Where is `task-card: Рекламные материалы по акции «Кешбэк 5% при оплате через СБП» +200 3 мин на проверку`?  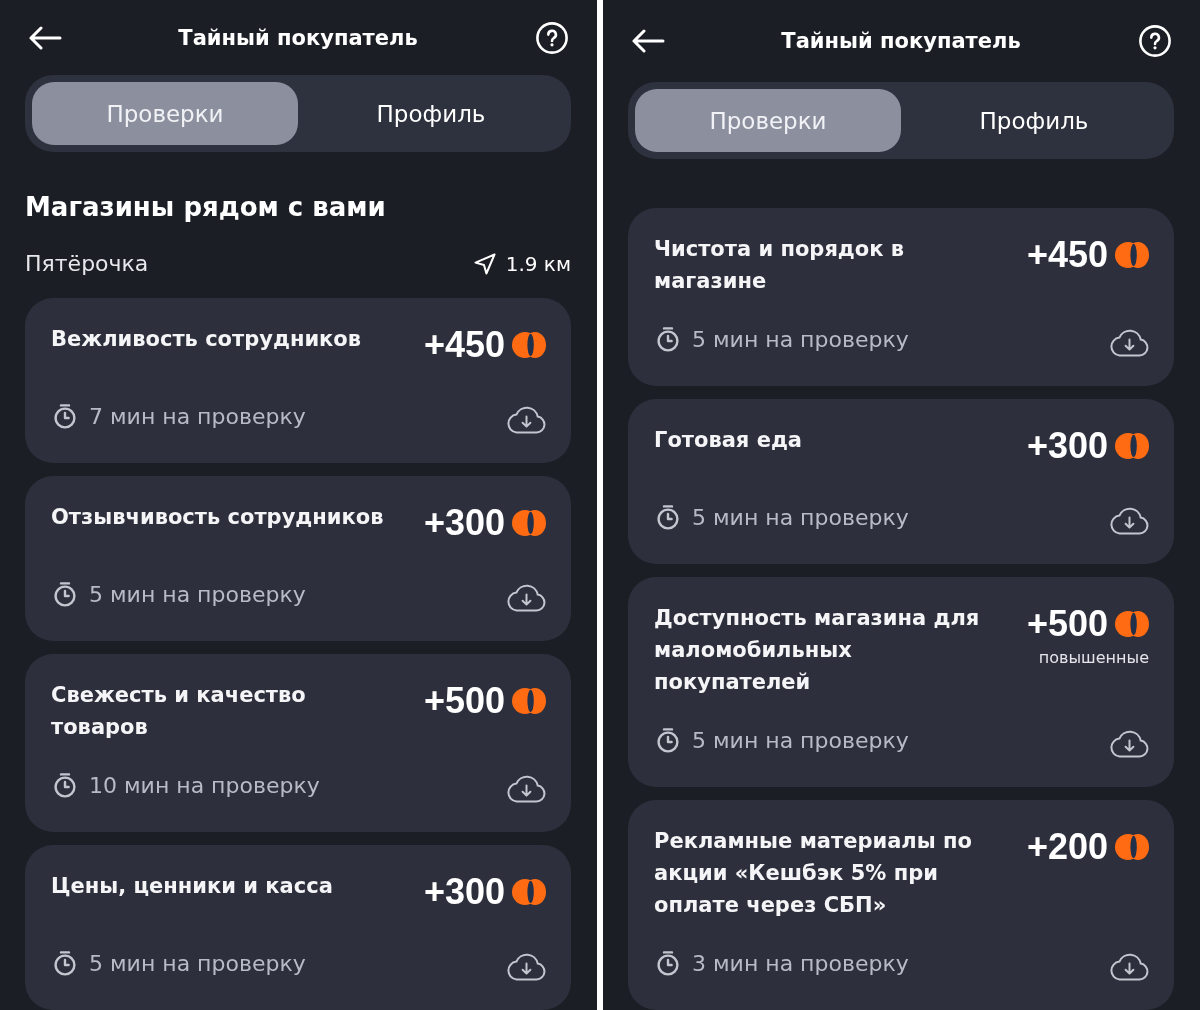 task-card: Рекламные материалы по акции «Кешбэк 5% при оплате через СБП» +200 3 мин на проверку is located at coordinates (901, 905).